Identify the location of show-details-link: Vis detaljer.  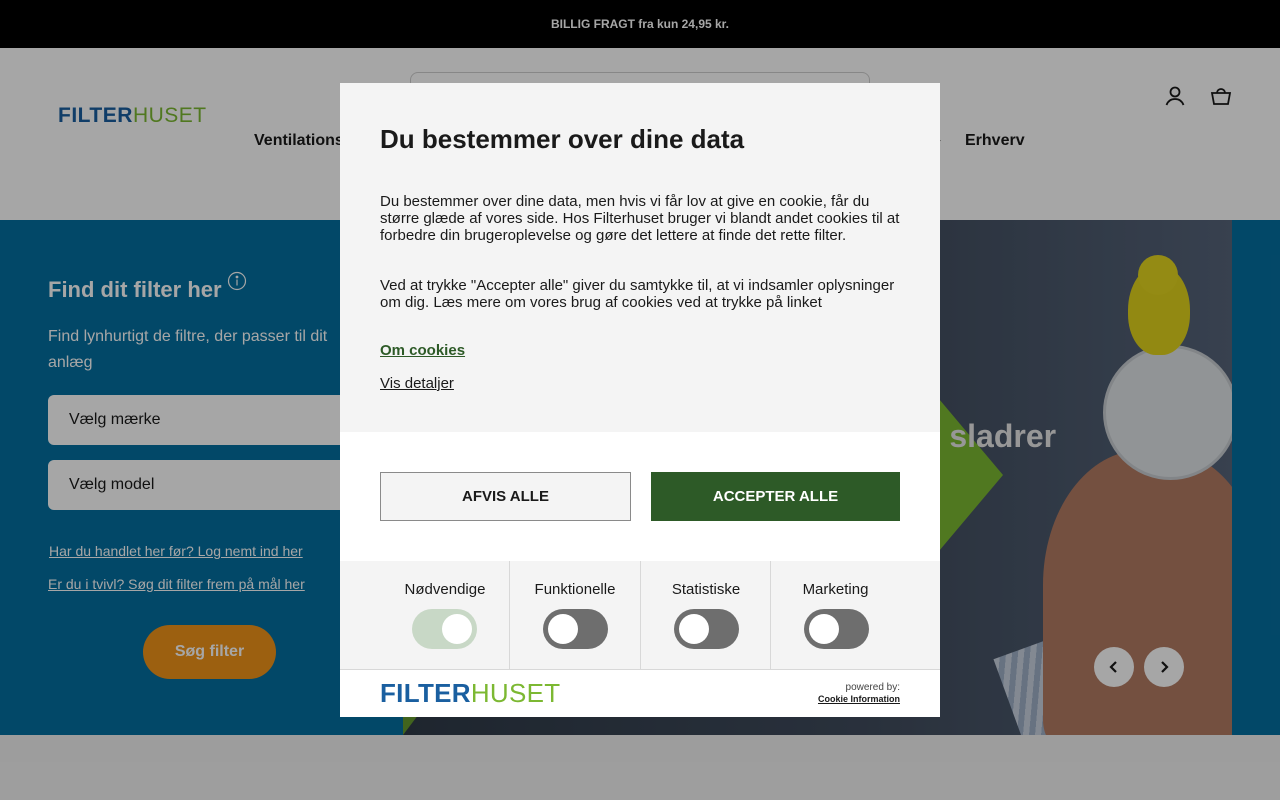
(417, 383).